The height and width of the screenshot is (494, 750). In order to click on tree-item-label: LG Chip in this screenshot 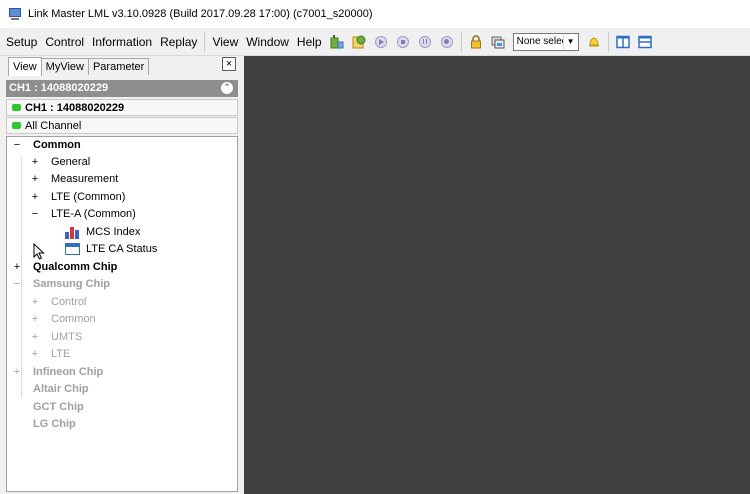, I will do `click(54, 424)`.